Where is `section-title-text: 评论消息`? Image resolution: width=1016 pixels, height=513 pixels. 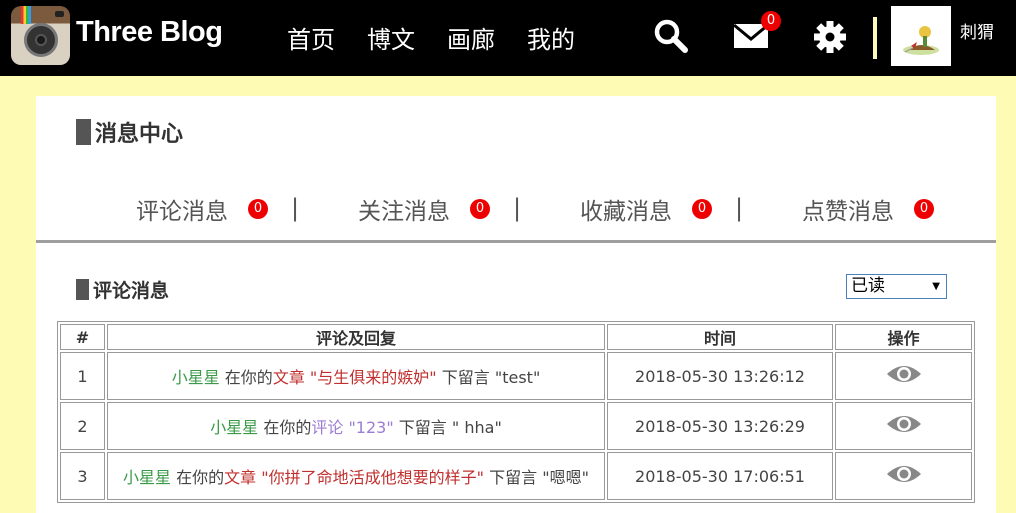 section-title-text: 评论消息 is located at coordinates (131, 291).